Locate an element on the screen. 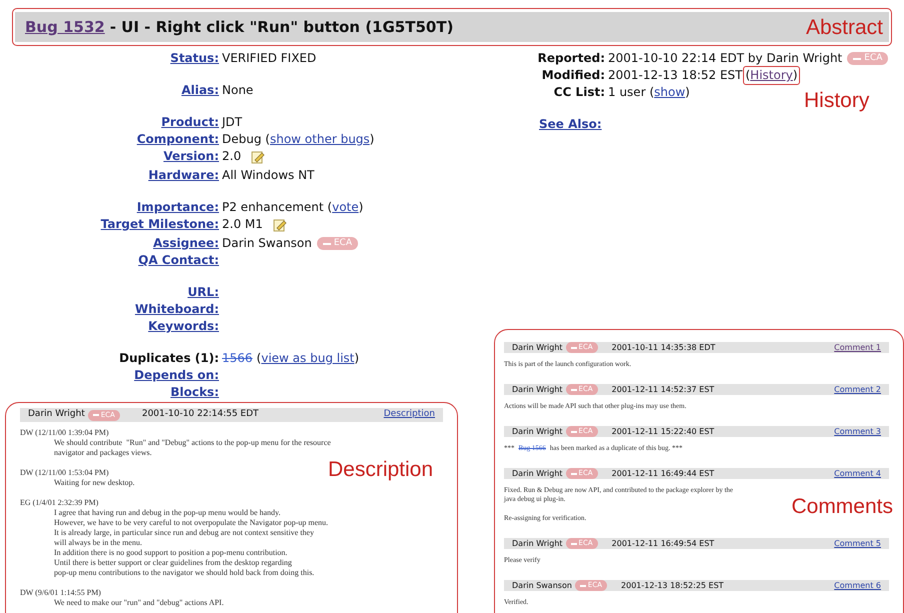 This screenshot has height=613, width=904. annotation-label: Abstract is located at coordinates (844, 27).